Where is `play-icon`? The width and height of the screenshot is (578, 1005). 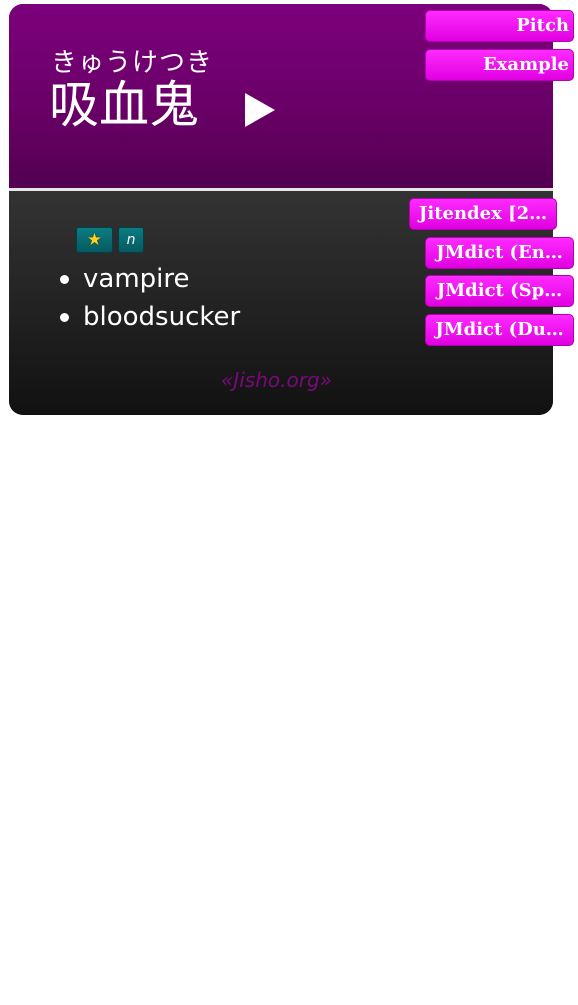 play-icon is located at coordinates (260, 110).